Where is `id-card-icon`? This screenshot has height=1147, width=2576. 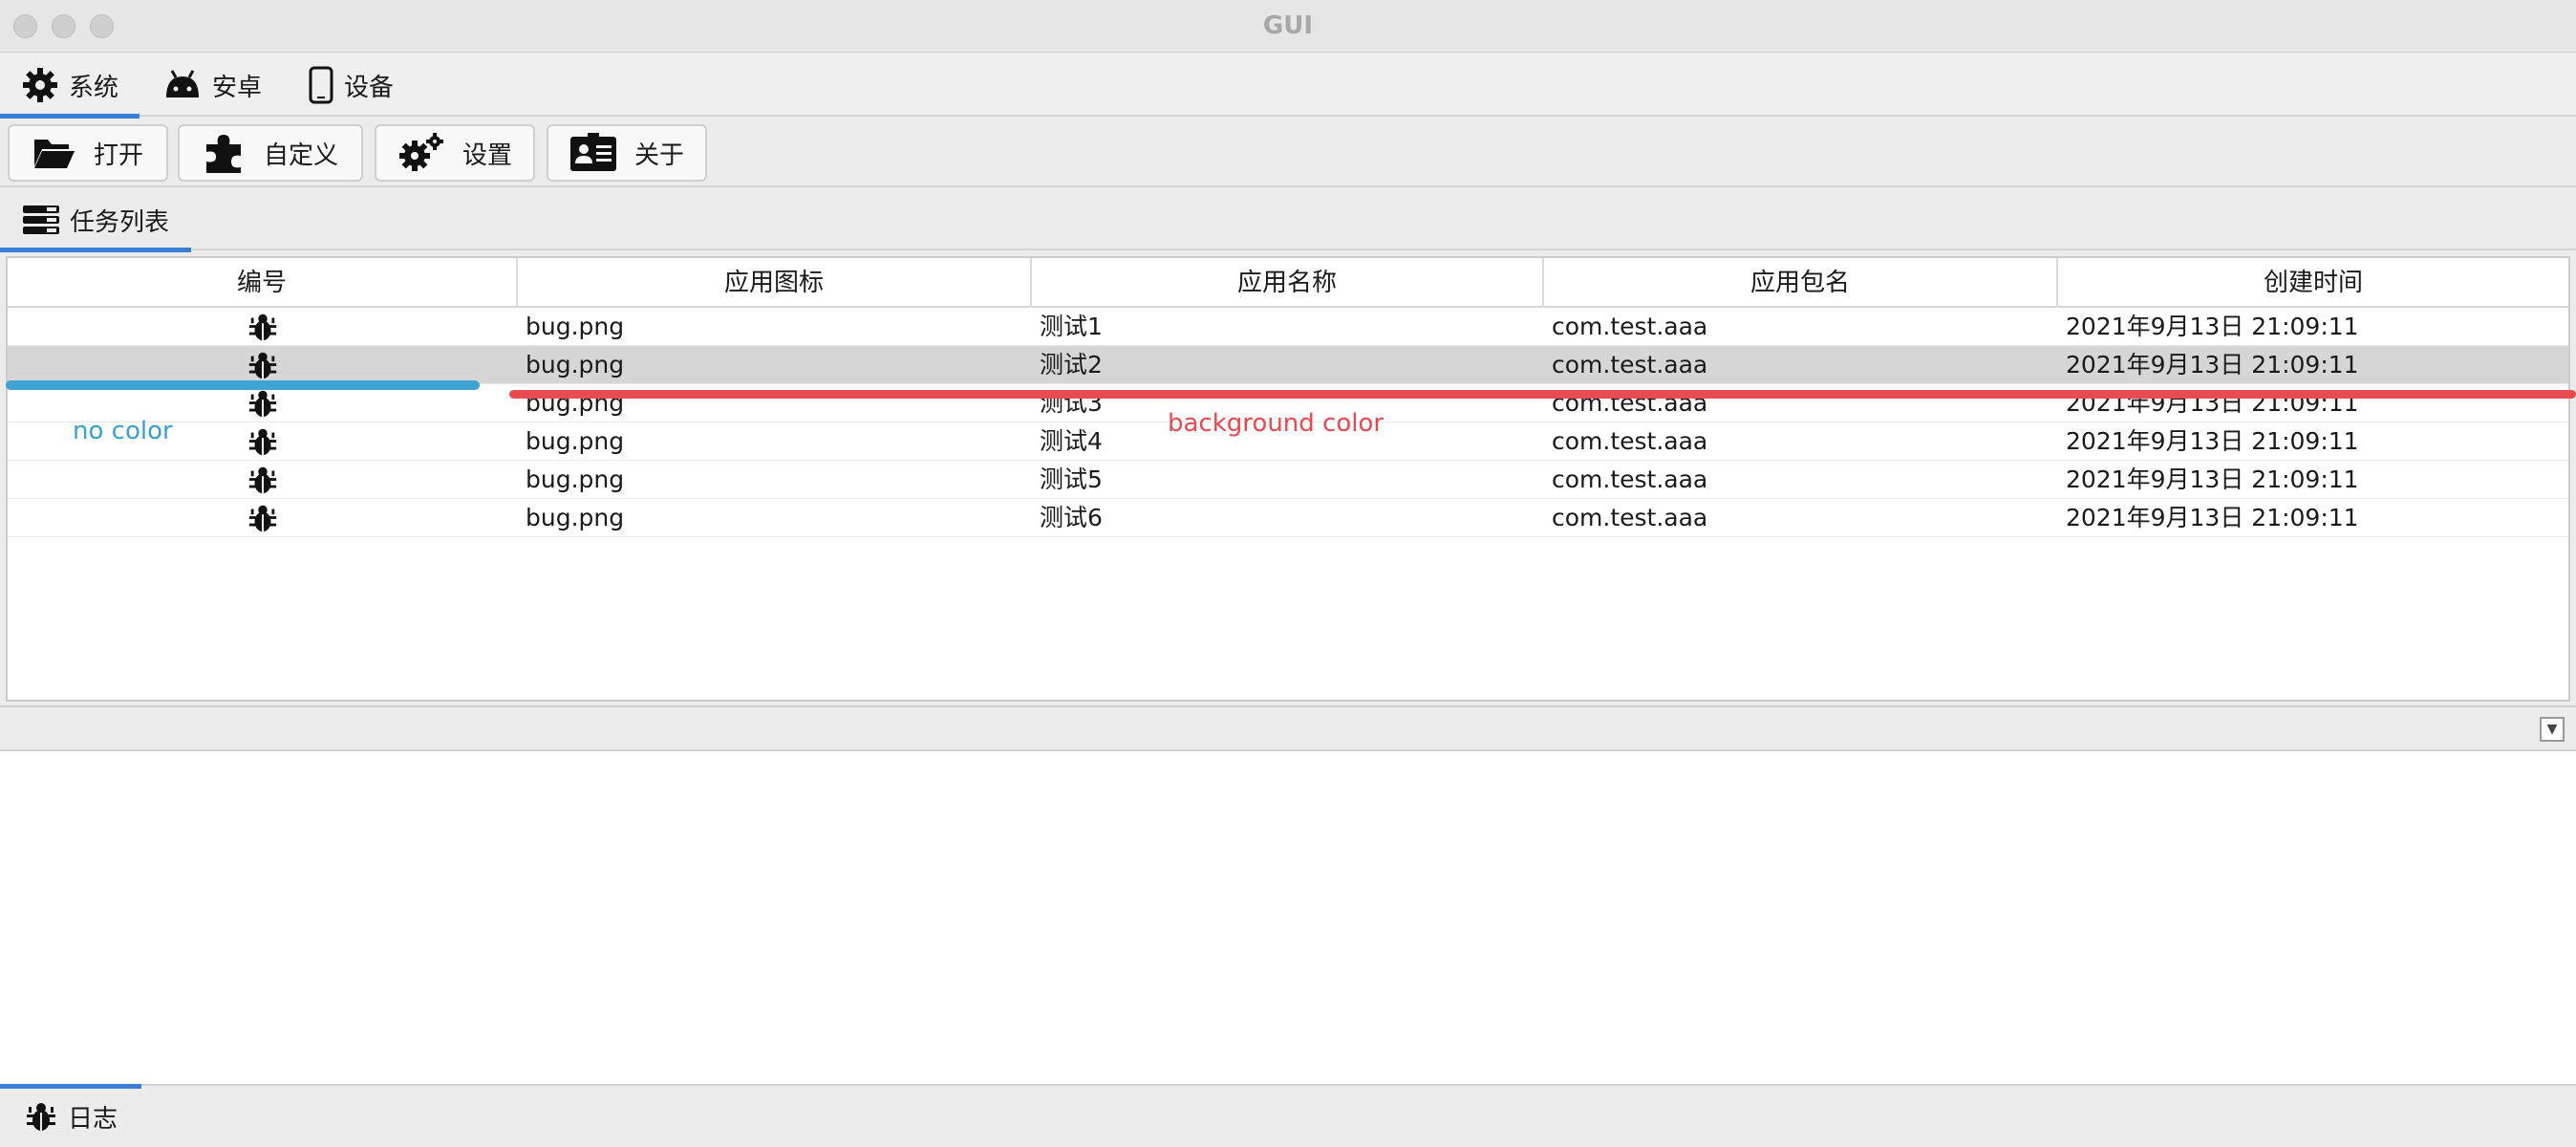 id-card-icon is located at coordinates (592, 152).